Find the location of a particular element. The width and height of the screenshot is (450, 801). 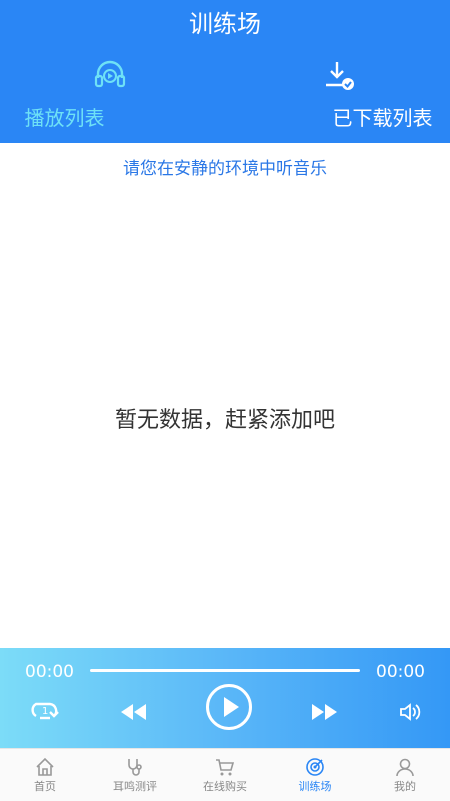

tabbar-item-online-shop: 在线购买 is located at coordinates (225, 775).